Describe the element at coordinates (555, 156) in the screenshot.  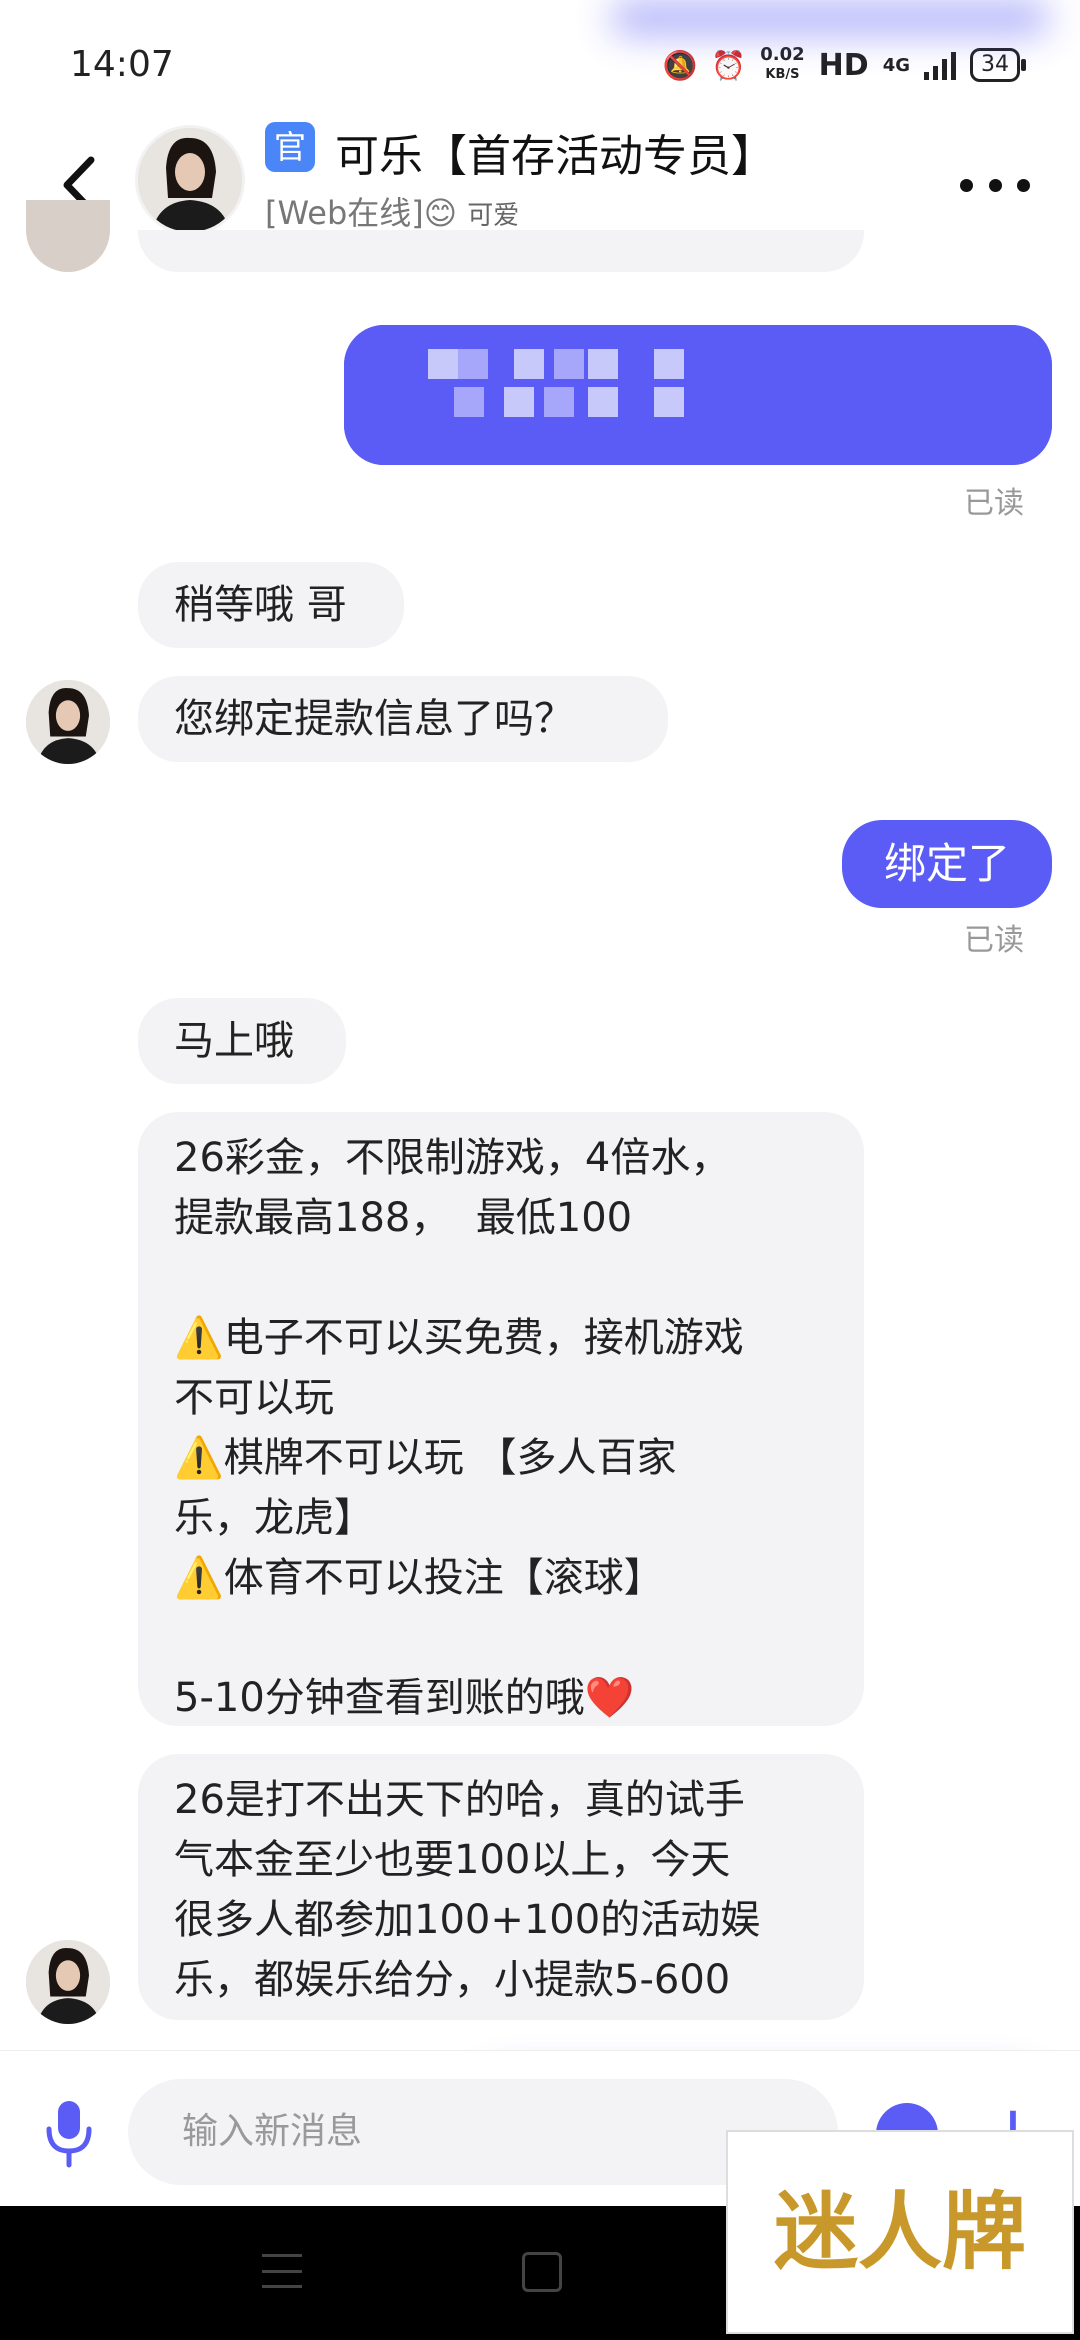
I see `contact-name: 可乐【首存活动专员】` at that location.